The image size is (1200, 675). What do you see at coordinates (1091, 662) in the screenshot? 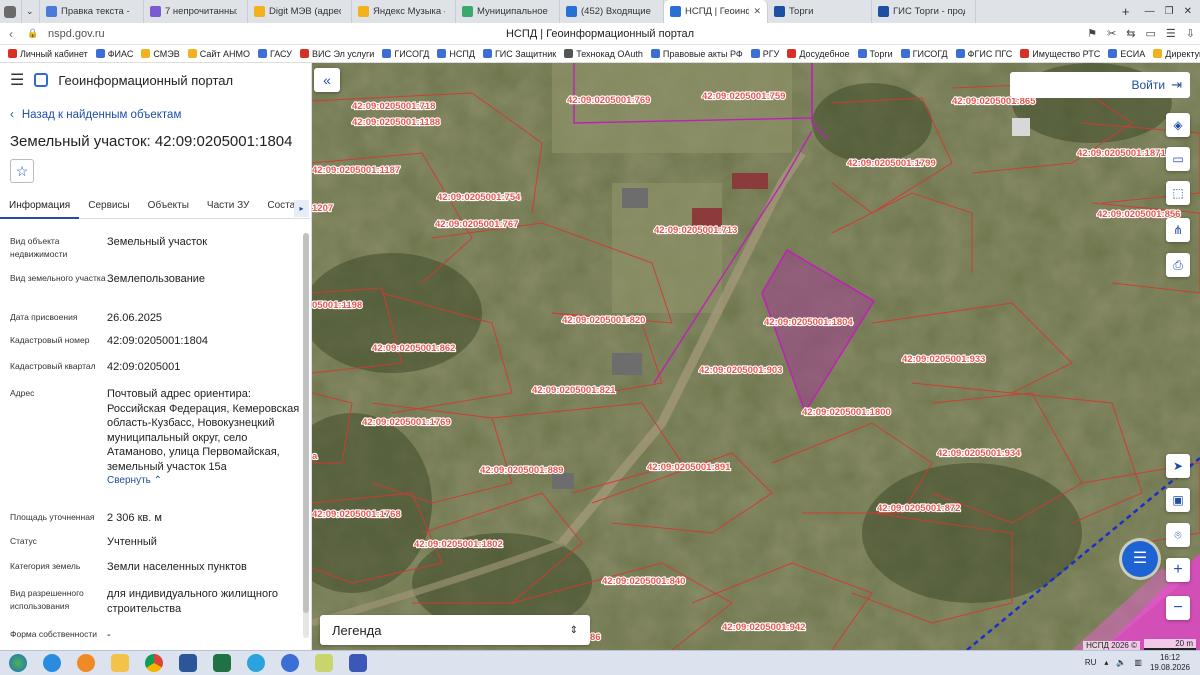
I see `language-indicator: RU` at bounding box center [1091, 662].